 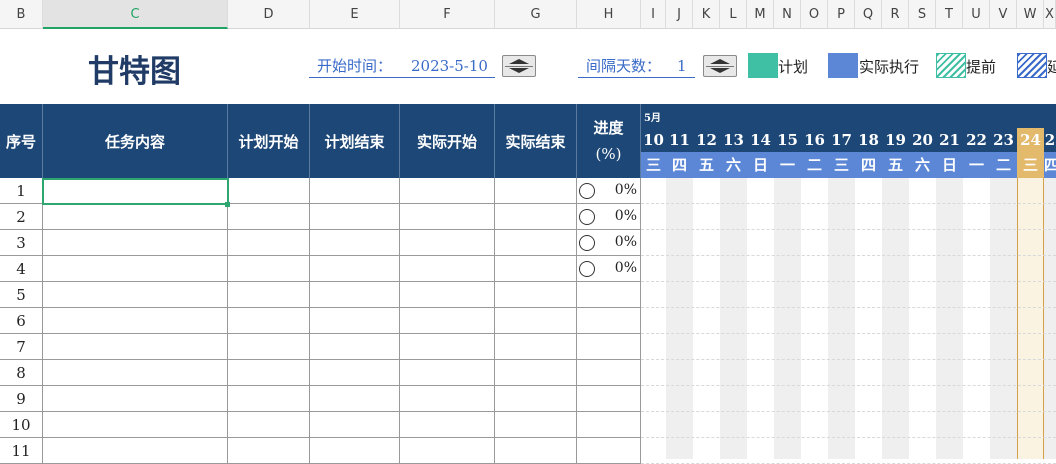 I want to click on column-letter-d: D, so click(x=269, y=14).